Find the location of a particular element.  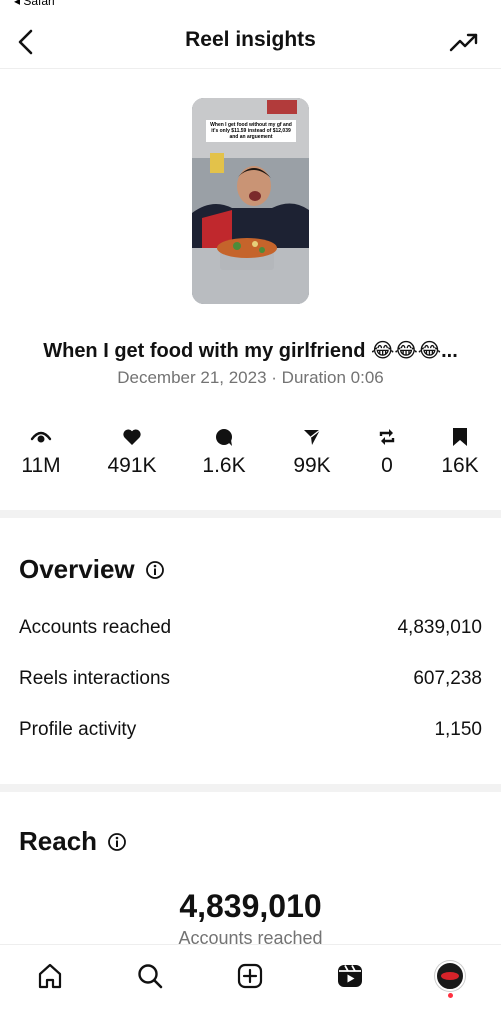

reels-icon is located at coordinates (350, 976).